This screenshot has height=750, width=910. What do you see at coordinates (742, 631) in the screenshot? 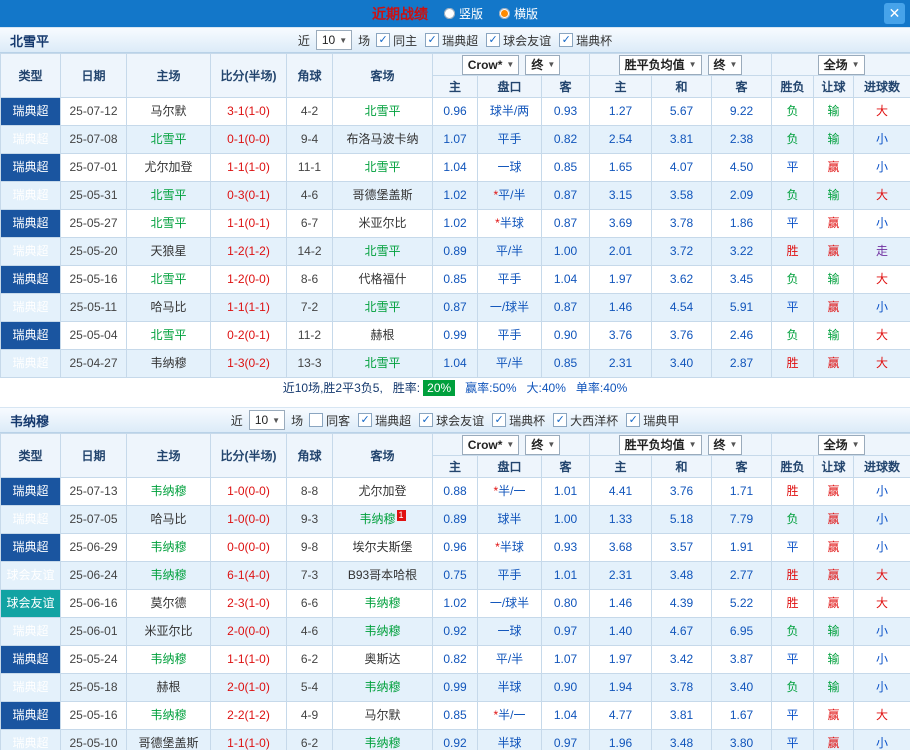
I see `euro-away-odds: 6.95` at bounding box center [742, 631].